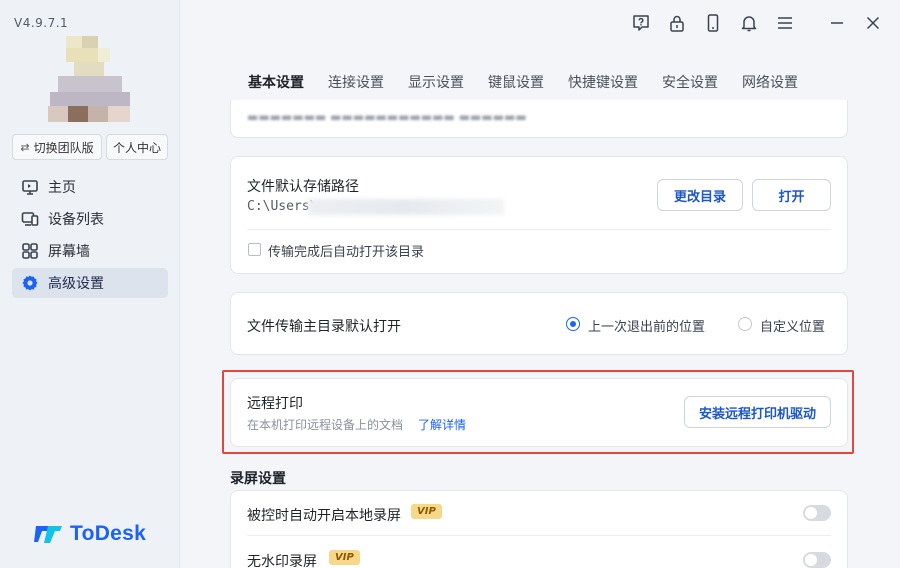 The height and width of the screenshot is (568, 900). What do you see at coordinates (30, 251) in the screenshot?
I see `grid-icon` at bounding box center [30, 251].